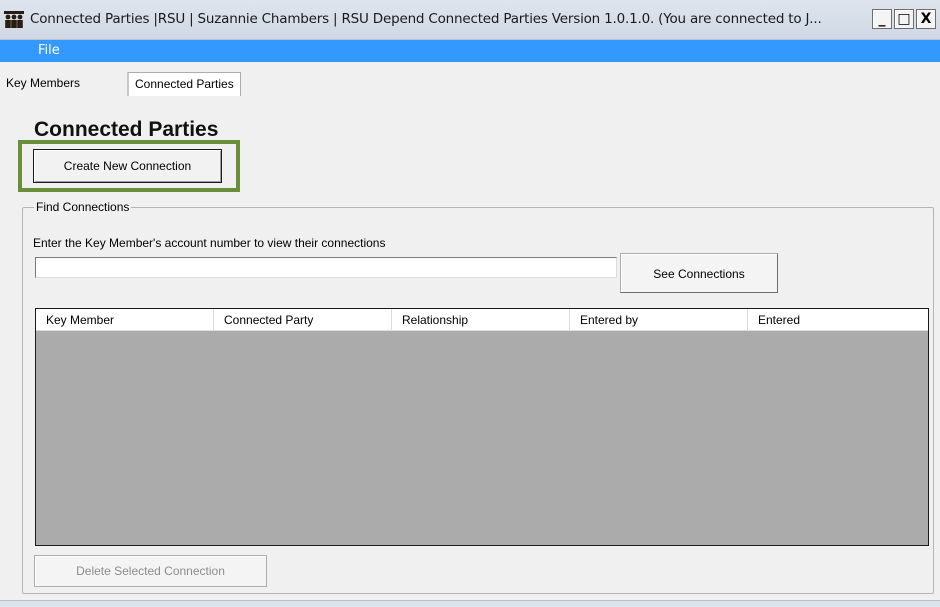 Image resolution: width=940 pixels, height=607 pixels. What do you see at coordinates (659, 320) in the screenshot?
I see `column-header-entered-by: Entered by` at bounding box center [659, 320].